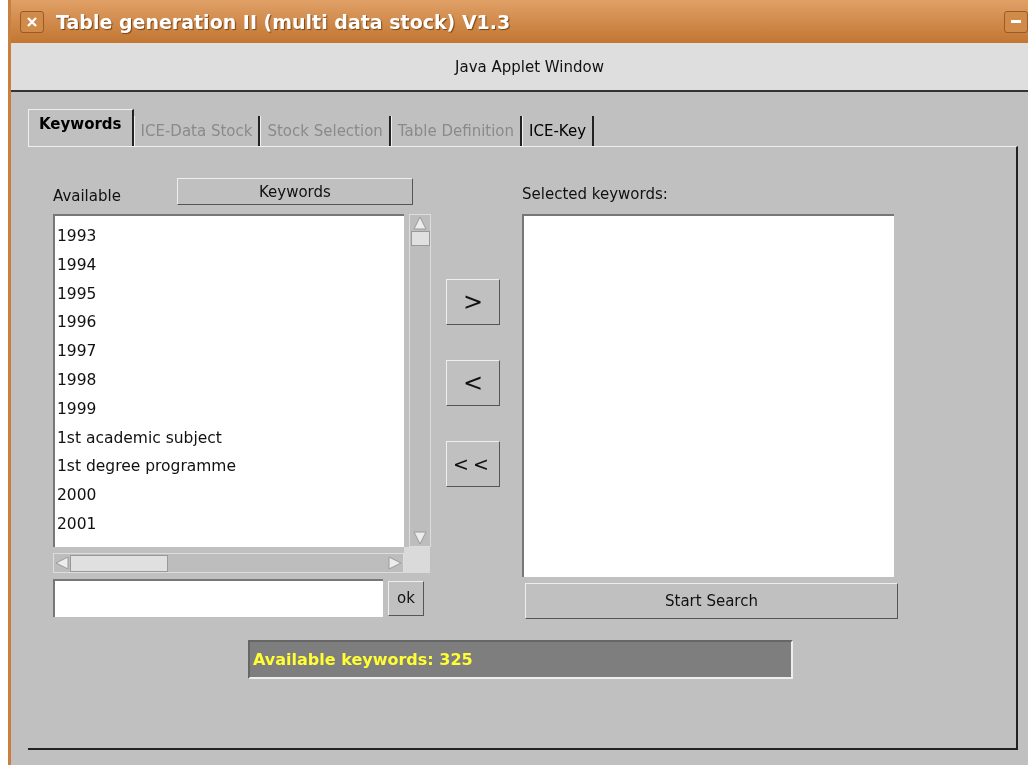 The width and height of the screenshot is (1028, 765). What do you see at coordinates (87, 196) in the screenshot?
I see `available-label: Available` at bounding box center [87, 196].